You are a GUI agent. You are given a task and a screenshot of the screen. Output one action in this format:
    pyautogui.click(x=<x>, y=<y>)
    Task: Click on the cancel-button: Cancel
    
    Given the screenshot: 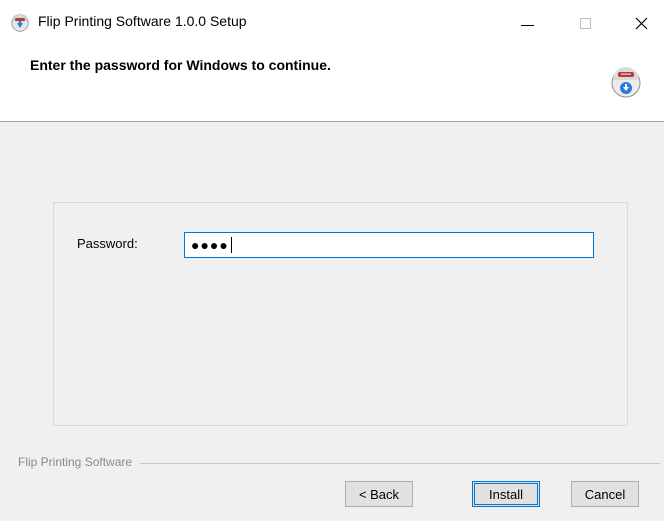 What is the action you would take?
    pyautogui.click(x=605, y=494)
    